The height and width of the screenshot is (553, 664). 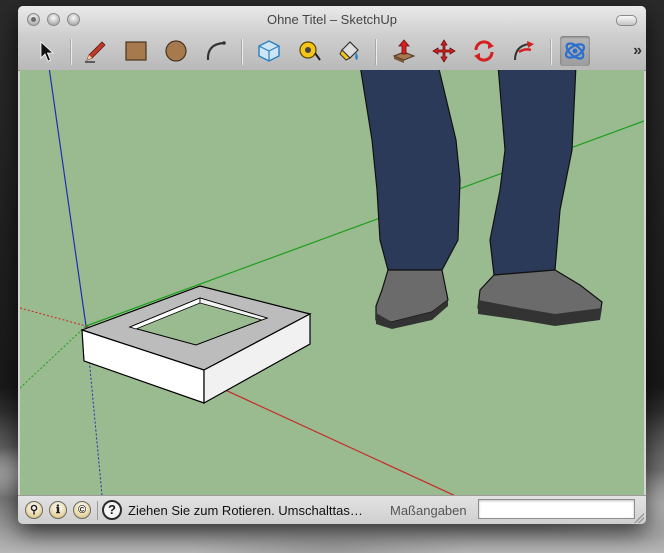 I want to click on rectangle-icon, so click(x=136, y=51).